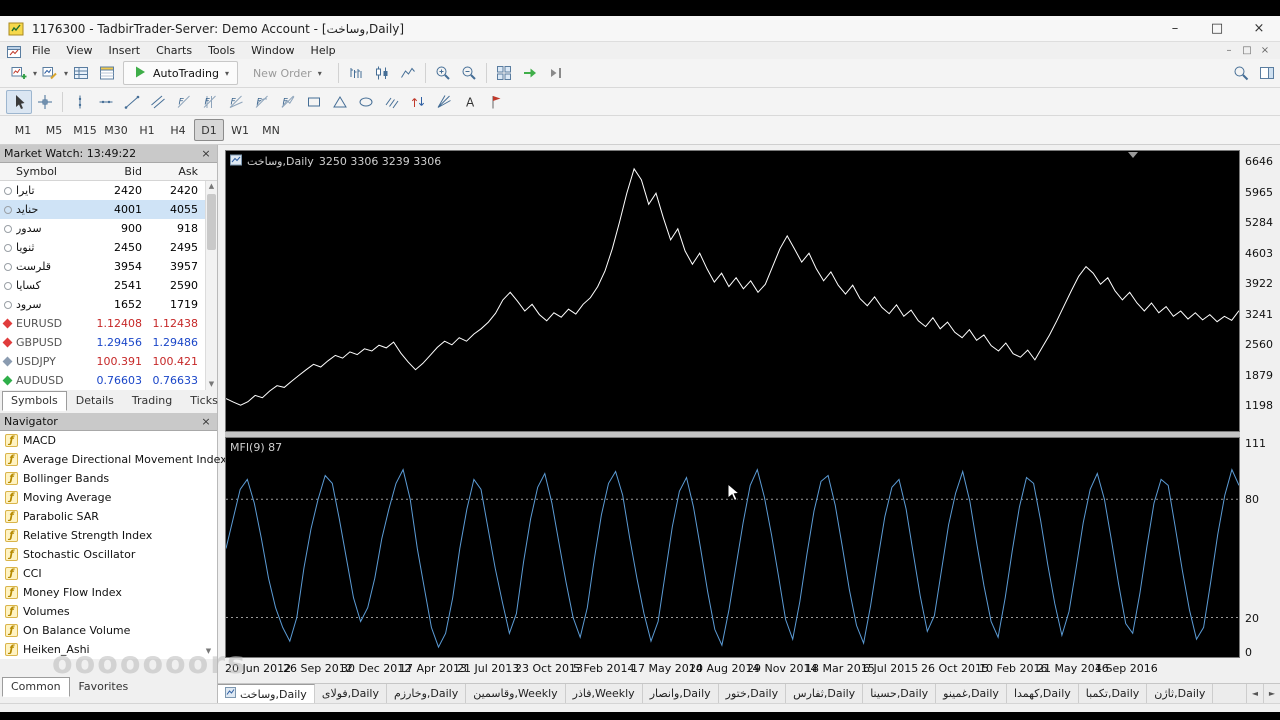 This screenshot has height=720, width=1280. I want to click on chart-shift-button, so click(556, 73).